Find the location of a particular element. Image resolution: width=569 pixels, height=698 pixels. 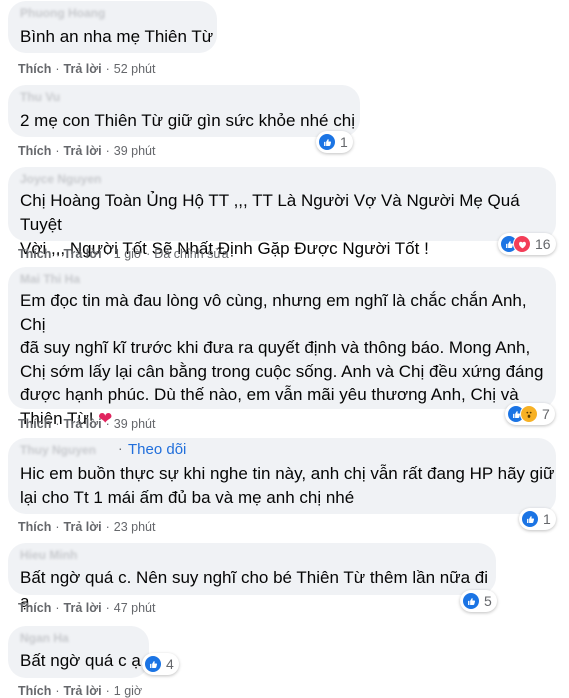

reaction-count: 7 is located at coordinates (546, 414).